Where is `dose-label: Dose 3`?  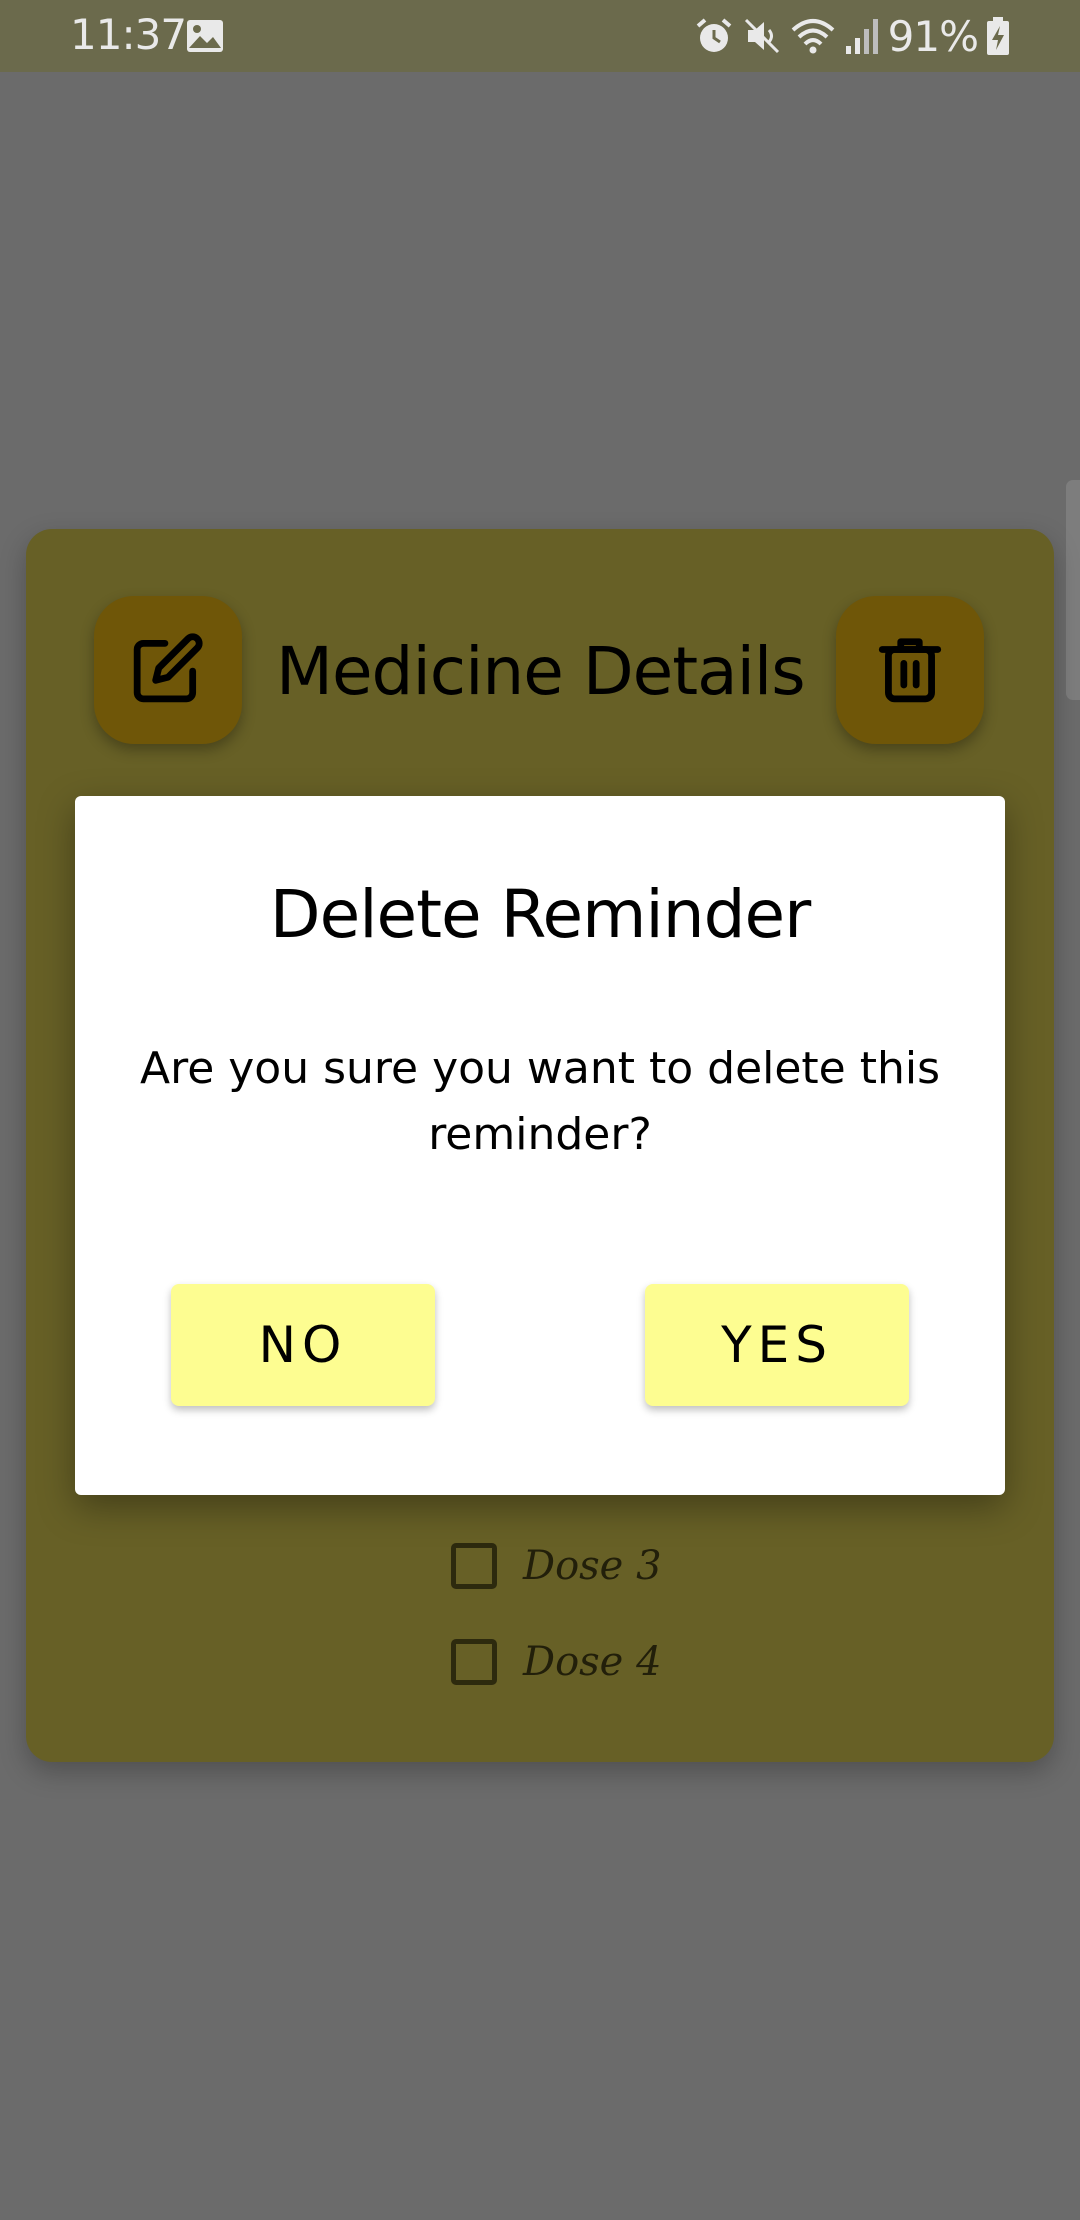
dose-label: Dose 3 is located at coordinates (592, 1566).